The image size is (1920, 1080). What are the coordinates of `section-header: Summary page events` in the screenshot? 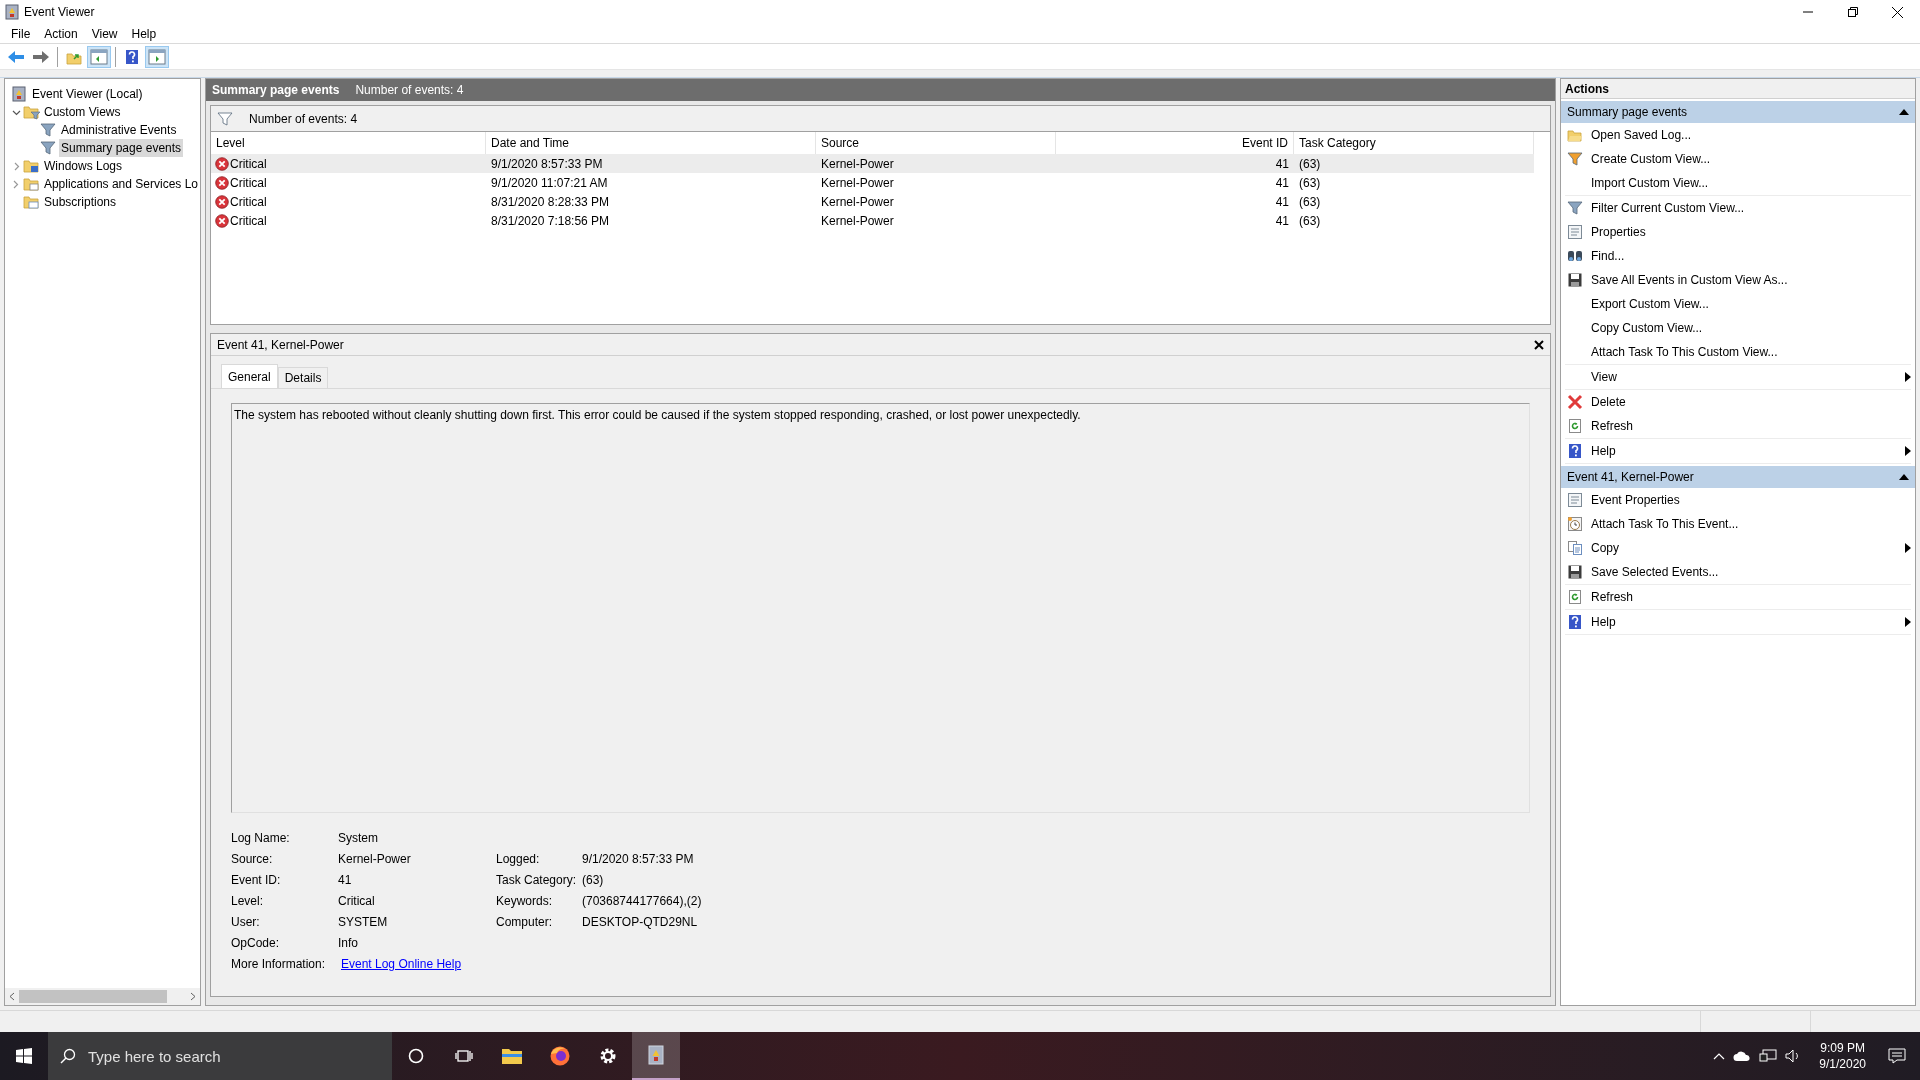 It's located at (1738, 112).